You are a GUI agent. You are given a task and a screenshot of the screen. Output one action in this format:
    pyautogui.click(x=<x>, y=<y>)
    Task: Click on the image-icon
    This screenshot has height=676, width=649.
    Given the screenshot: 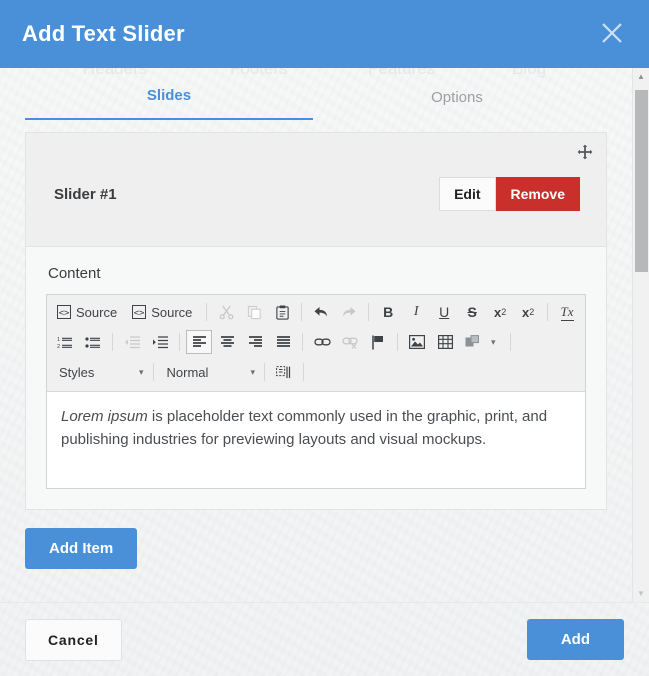 What is the action you would take?
    pyautogui.click(x=417, y=342)
    